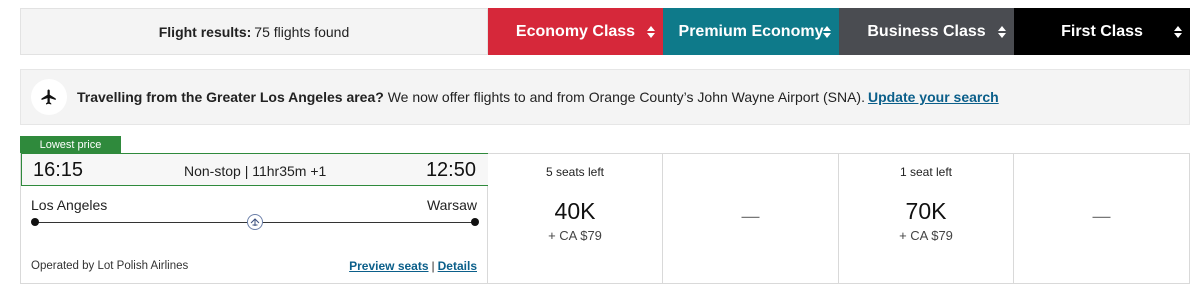  I want to click on tab-label: Business Class, so click(926, 31).